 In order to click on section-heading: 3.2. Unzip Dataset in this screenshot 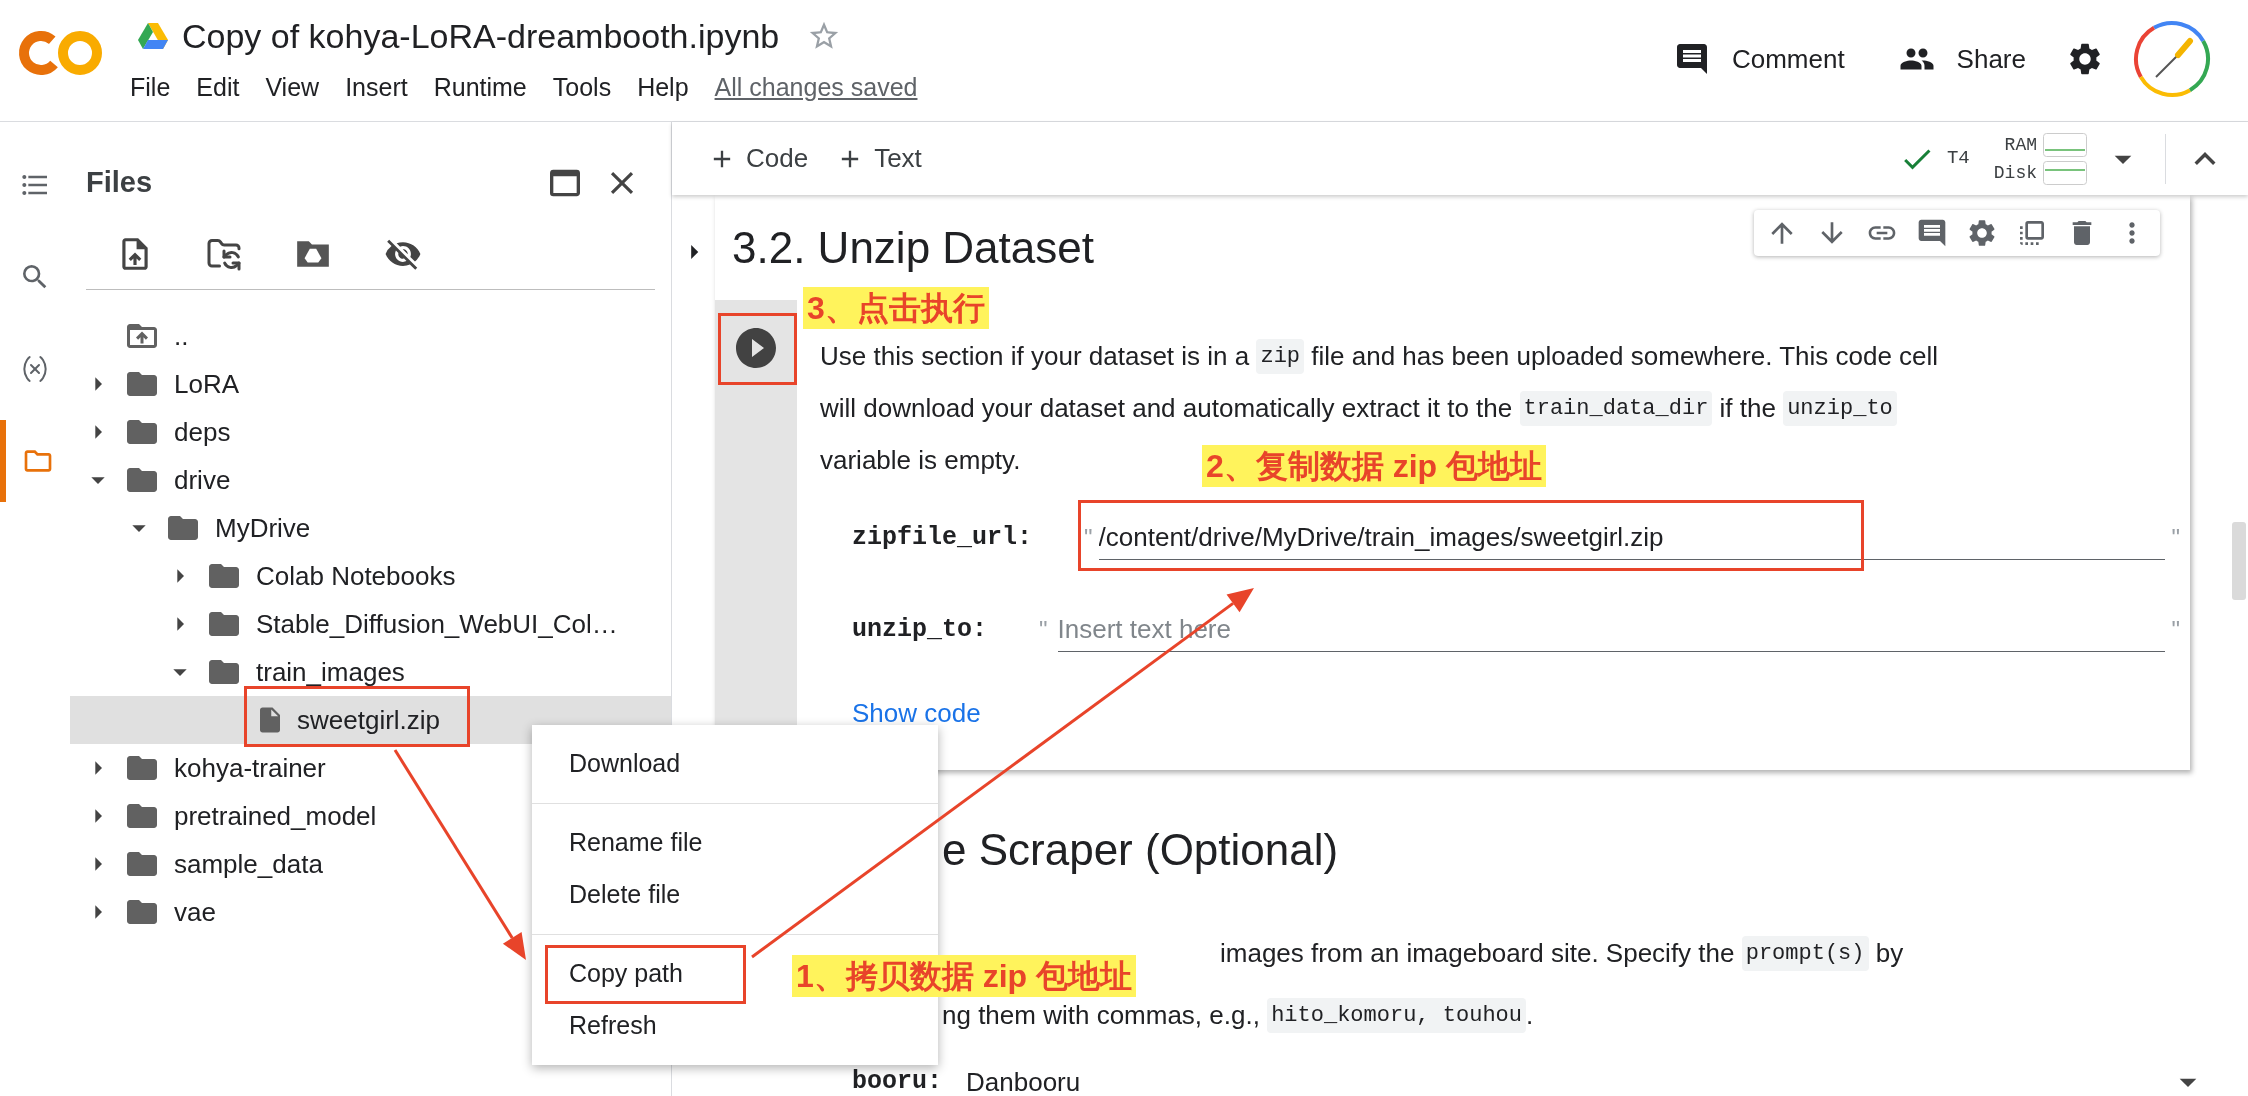, I will do `click(913, 247)`.